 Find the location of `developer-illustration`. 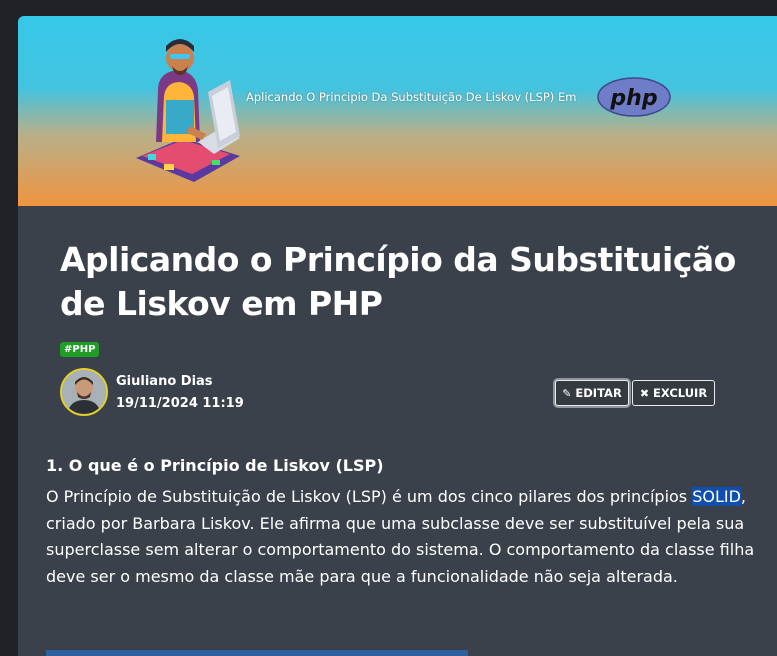

developer-illustration is located at coordinates (188, 110).